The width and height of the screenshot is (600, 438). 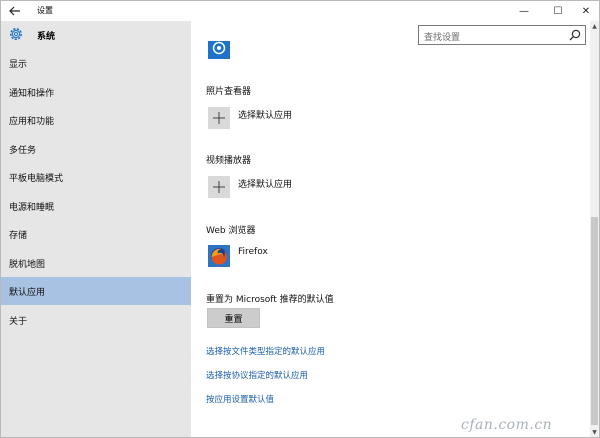 What do you see at coordinates (240, 399) in the screenshot?
I see `link-by-app: 按应用设置默认值` at bounding box center [240, 399].